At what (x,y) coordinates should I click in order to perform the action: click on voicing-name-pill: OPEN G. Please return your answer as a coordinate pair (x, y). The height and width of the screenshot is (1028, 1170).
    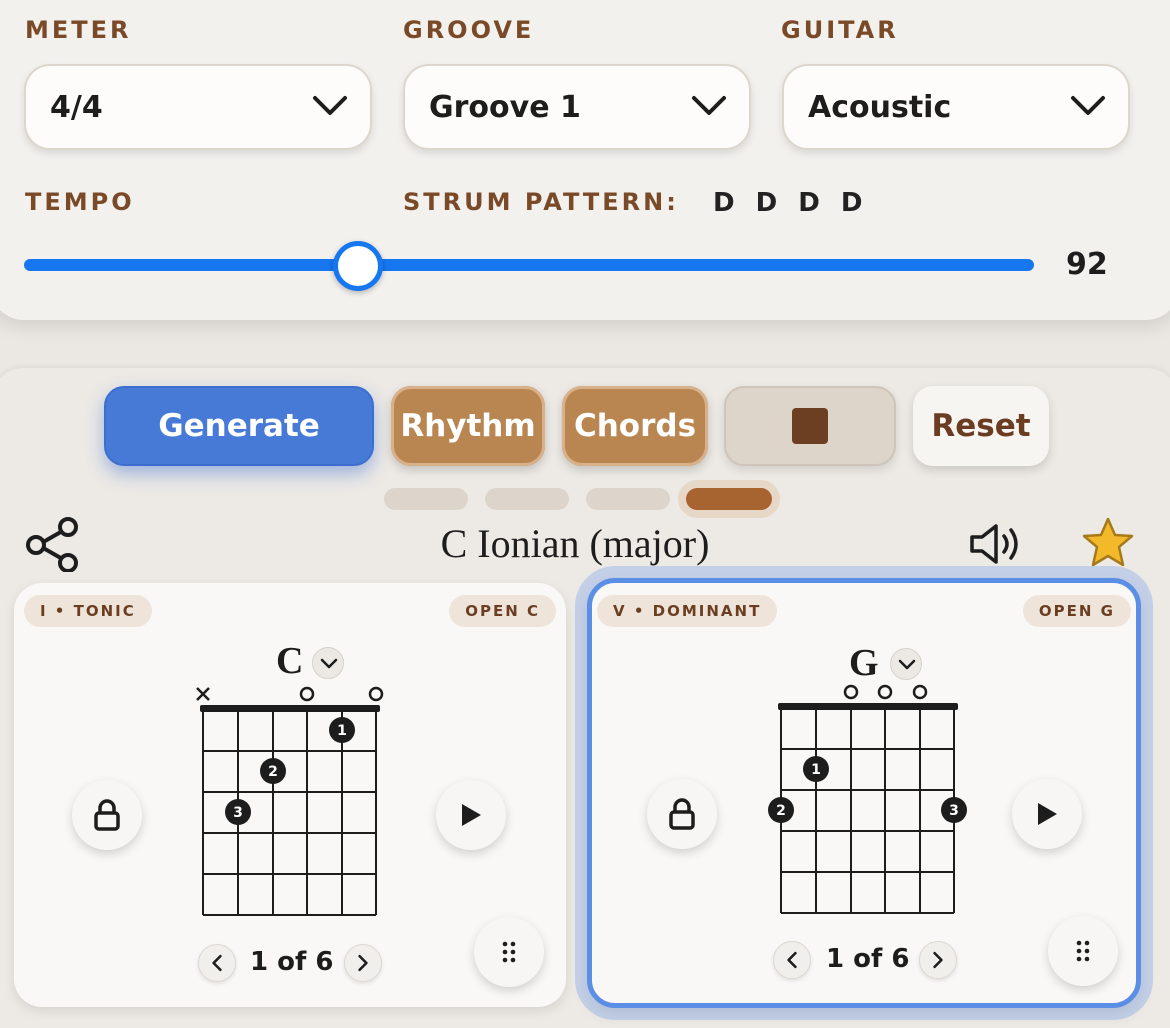
    Looking at the image, I should click on (1076, 611).